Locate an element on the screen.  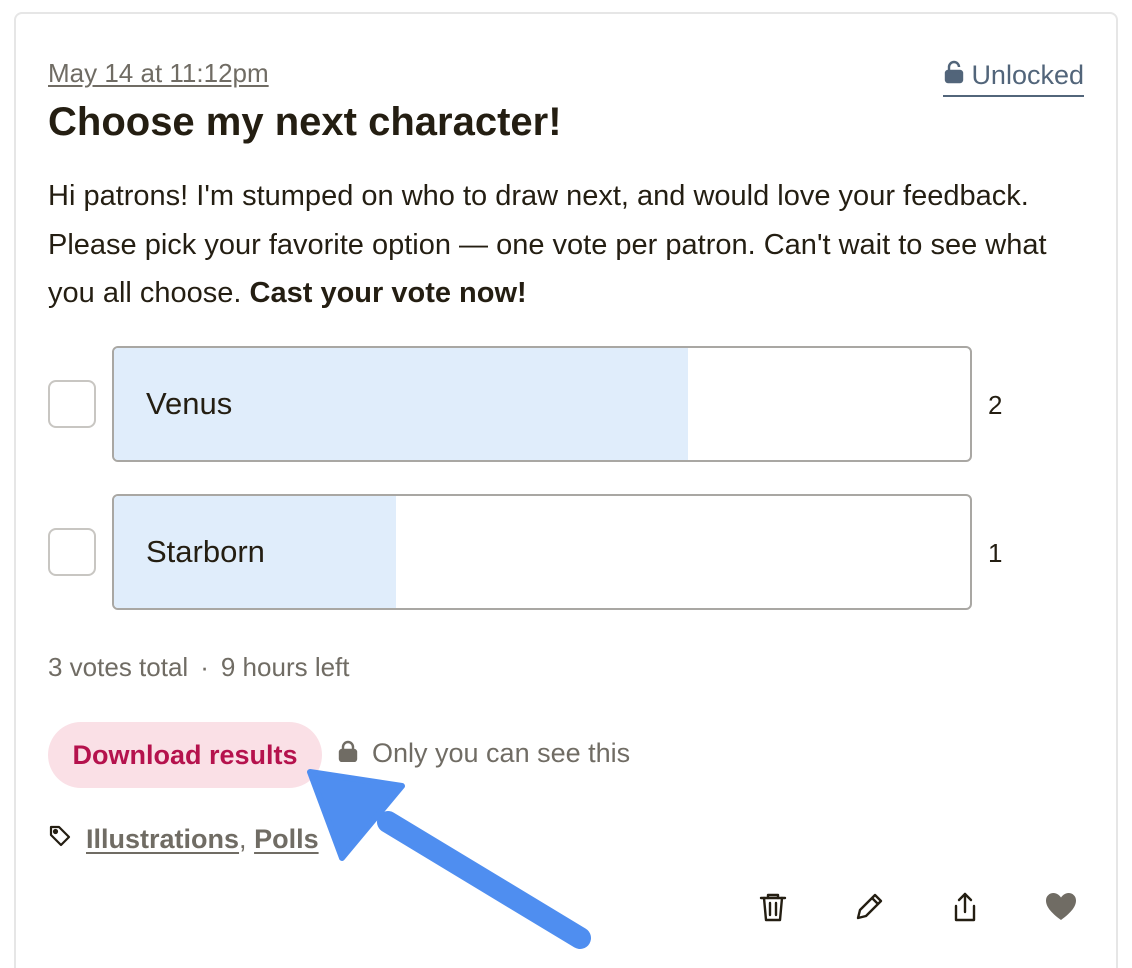
private-note-text: Only you can see this is located at coordinates (501, 753).